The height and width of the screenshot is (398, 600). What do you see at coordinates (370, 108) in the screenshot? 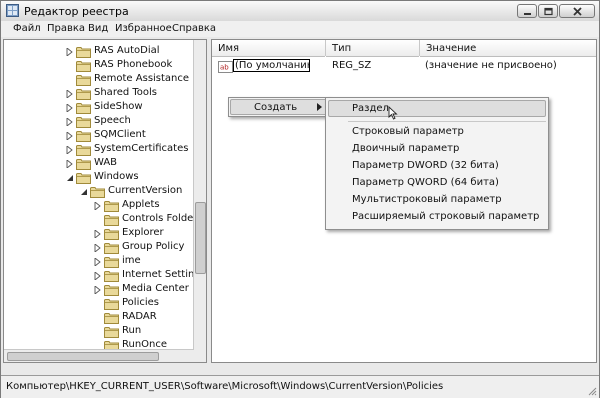
I see `menu-item-key: Раздел` at bounding box center [370, 108].